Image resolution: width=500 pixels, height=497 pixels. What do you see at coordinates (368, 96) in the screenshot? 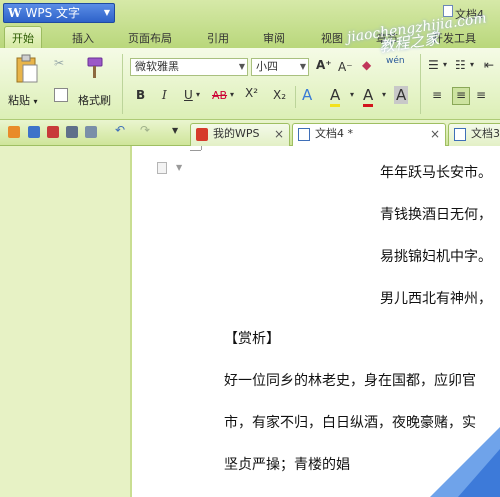
I see `font-color-icon: A` at bounding box center [368, 96].